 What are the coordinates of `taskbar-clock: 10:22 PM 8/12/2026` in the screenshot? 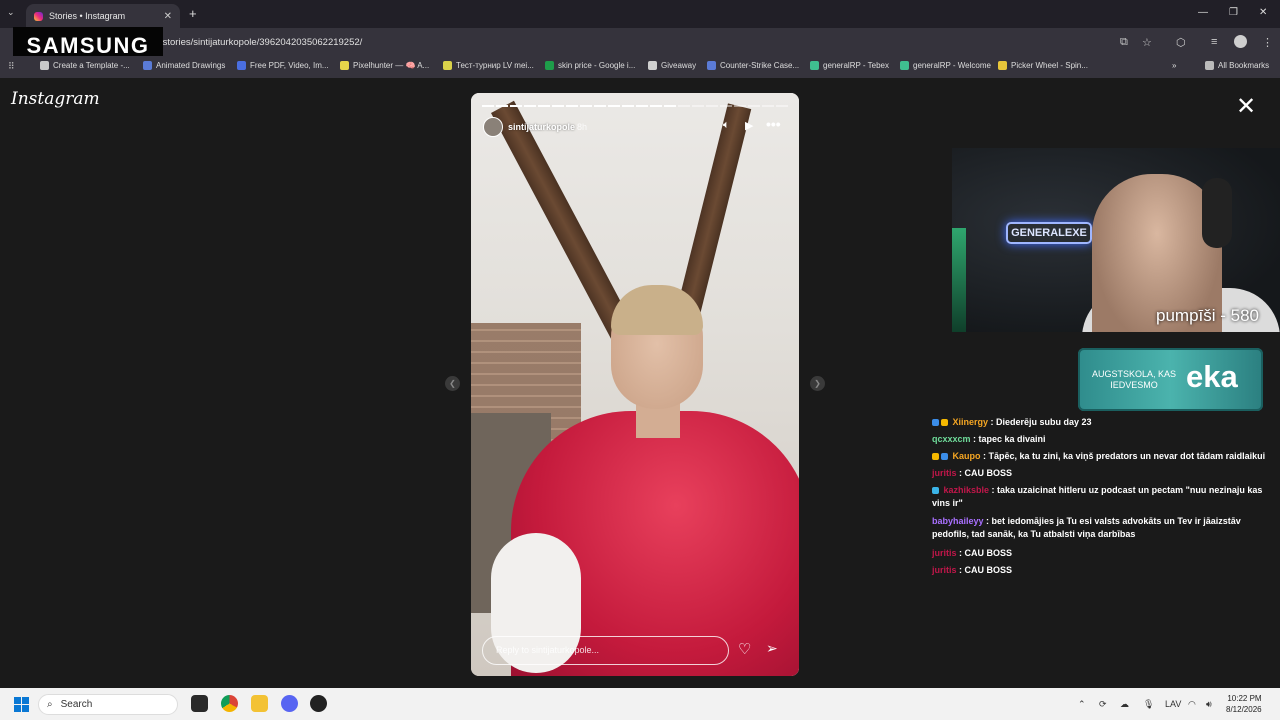 It's located at (1244, 704).